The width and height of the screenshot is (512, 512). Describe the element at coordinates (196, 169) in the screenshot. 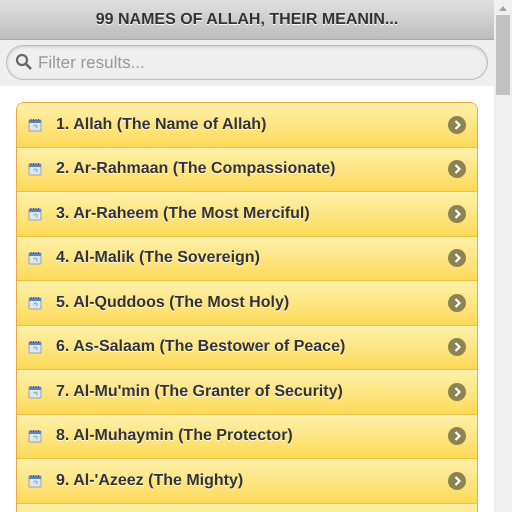

I see `item-label: 2. Ar-Rahmaan (The Compassionate)` at that location.